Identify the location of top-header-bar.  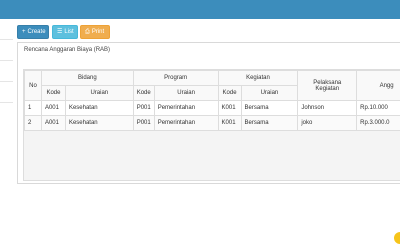
(200, 9).